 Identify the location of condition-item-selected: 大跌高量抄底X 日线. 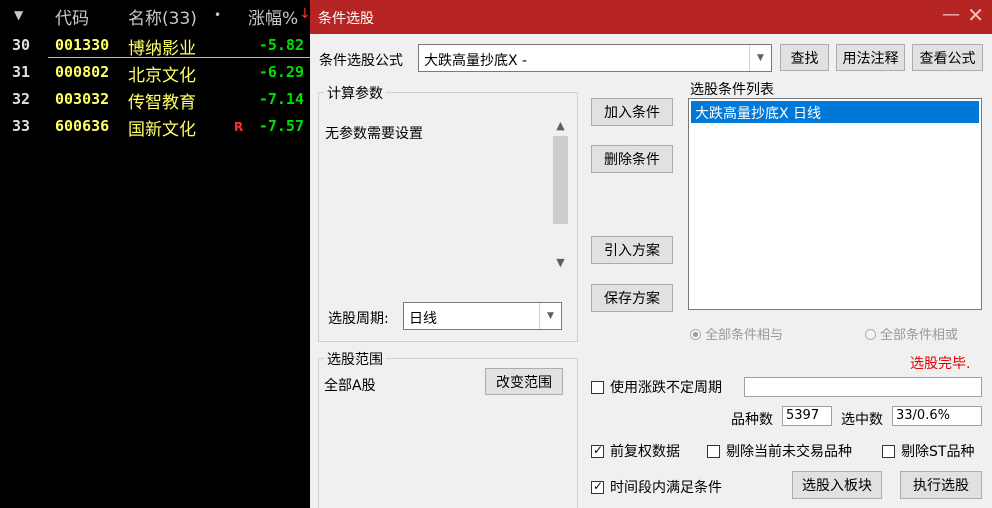
(835, 112).